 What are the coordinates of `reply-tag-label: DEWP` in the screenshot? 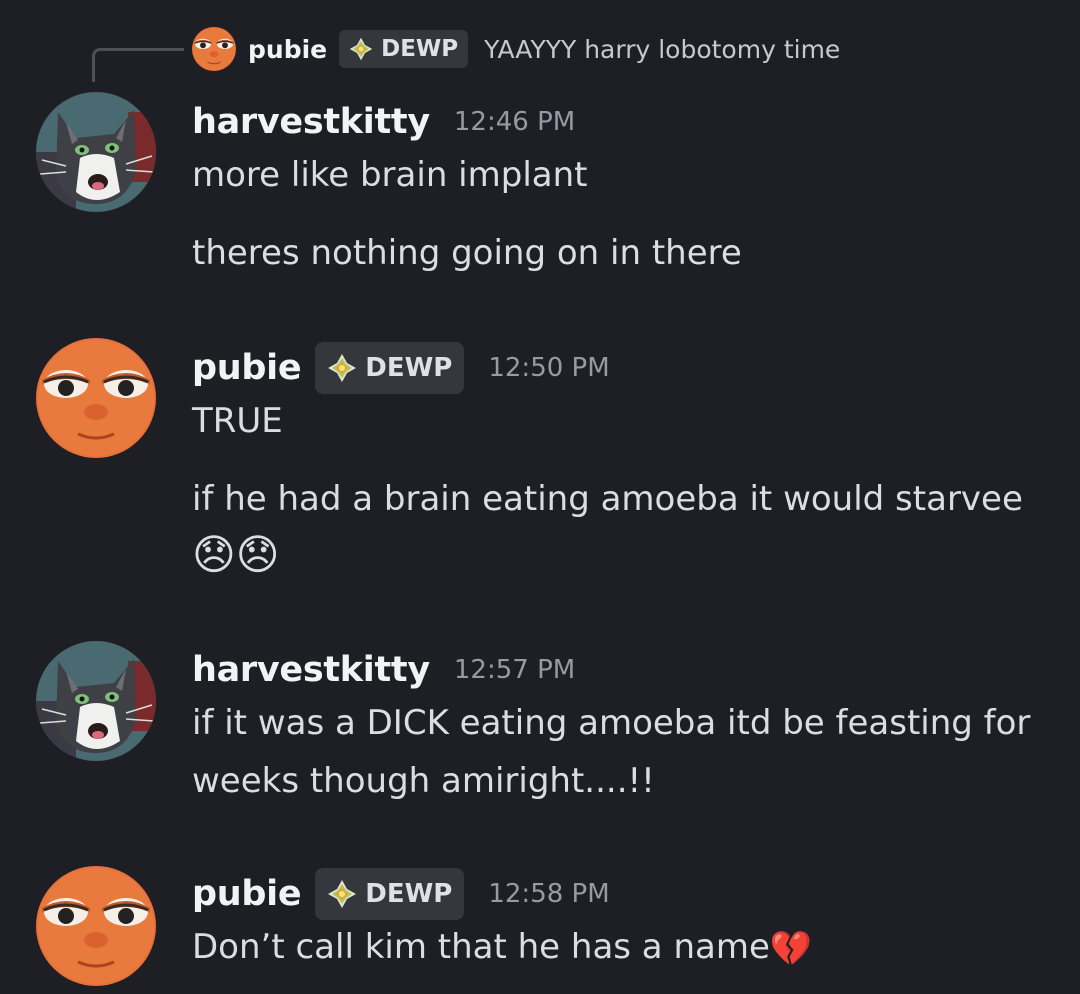 It's located at (420, 49).